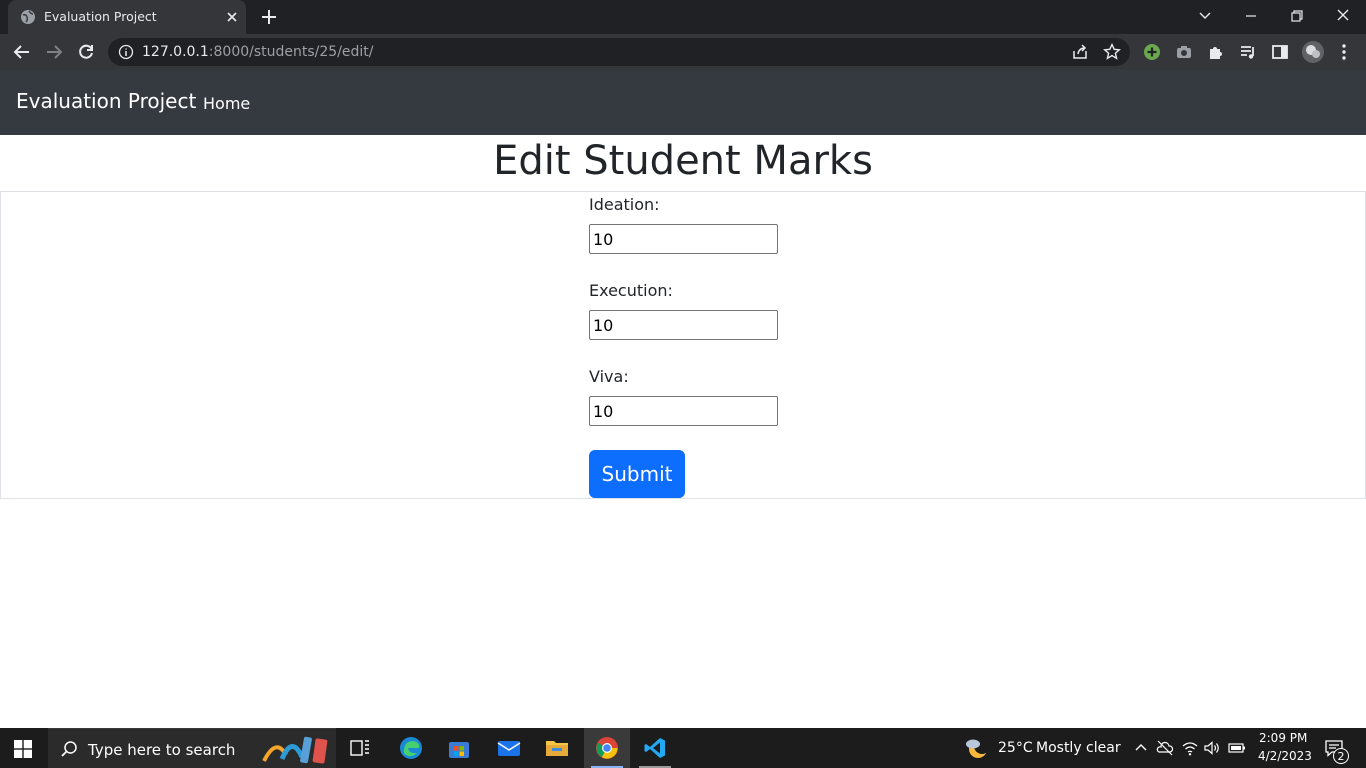  Describe the element at coordinates (162, 750) in the screenshot. I see `search-placeholder: Type here to search` at that location.